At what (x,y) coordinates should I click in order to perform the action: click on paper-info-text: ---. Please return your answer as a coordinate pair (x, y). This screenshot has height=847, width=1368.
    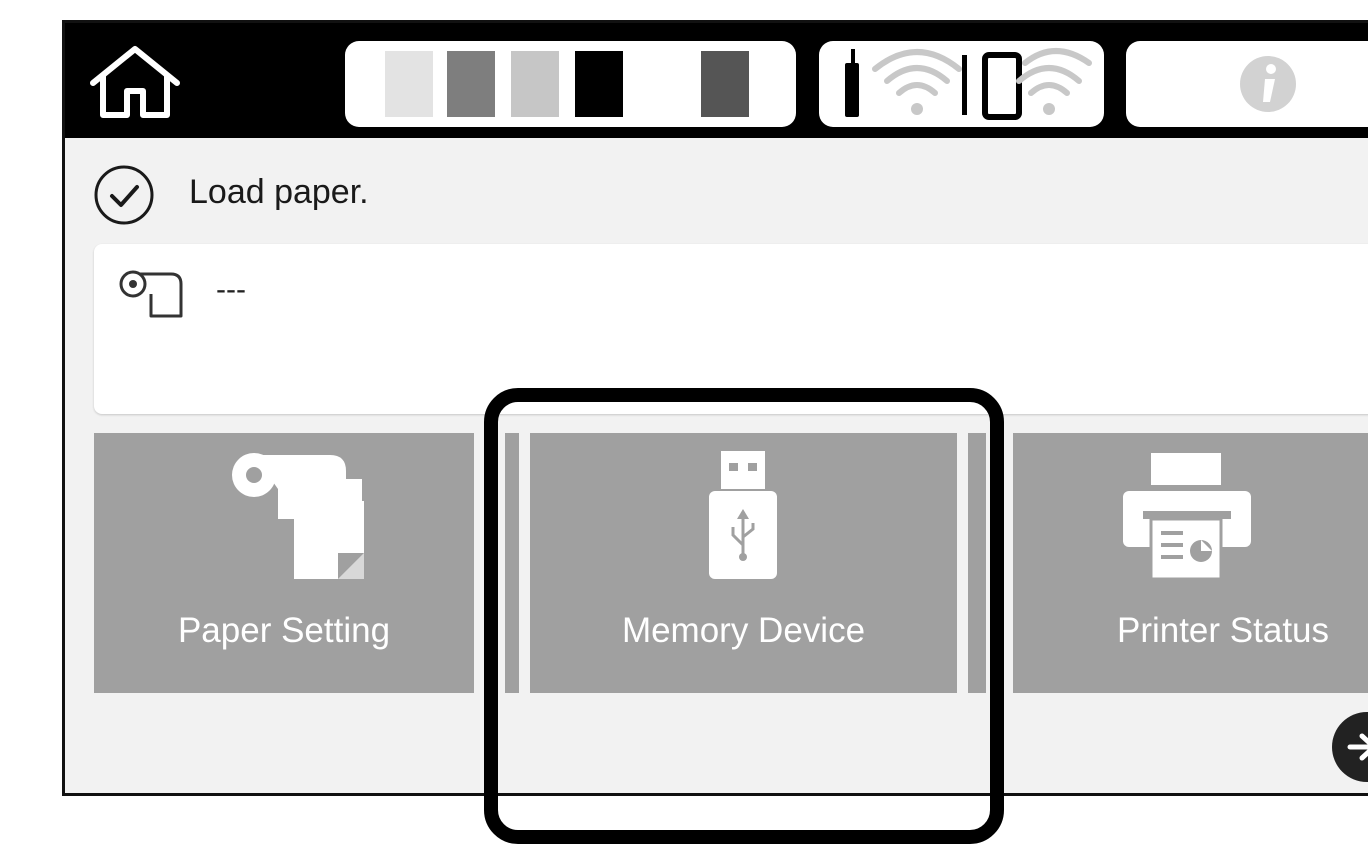
    Looking at the image, I should click on (231, 289).